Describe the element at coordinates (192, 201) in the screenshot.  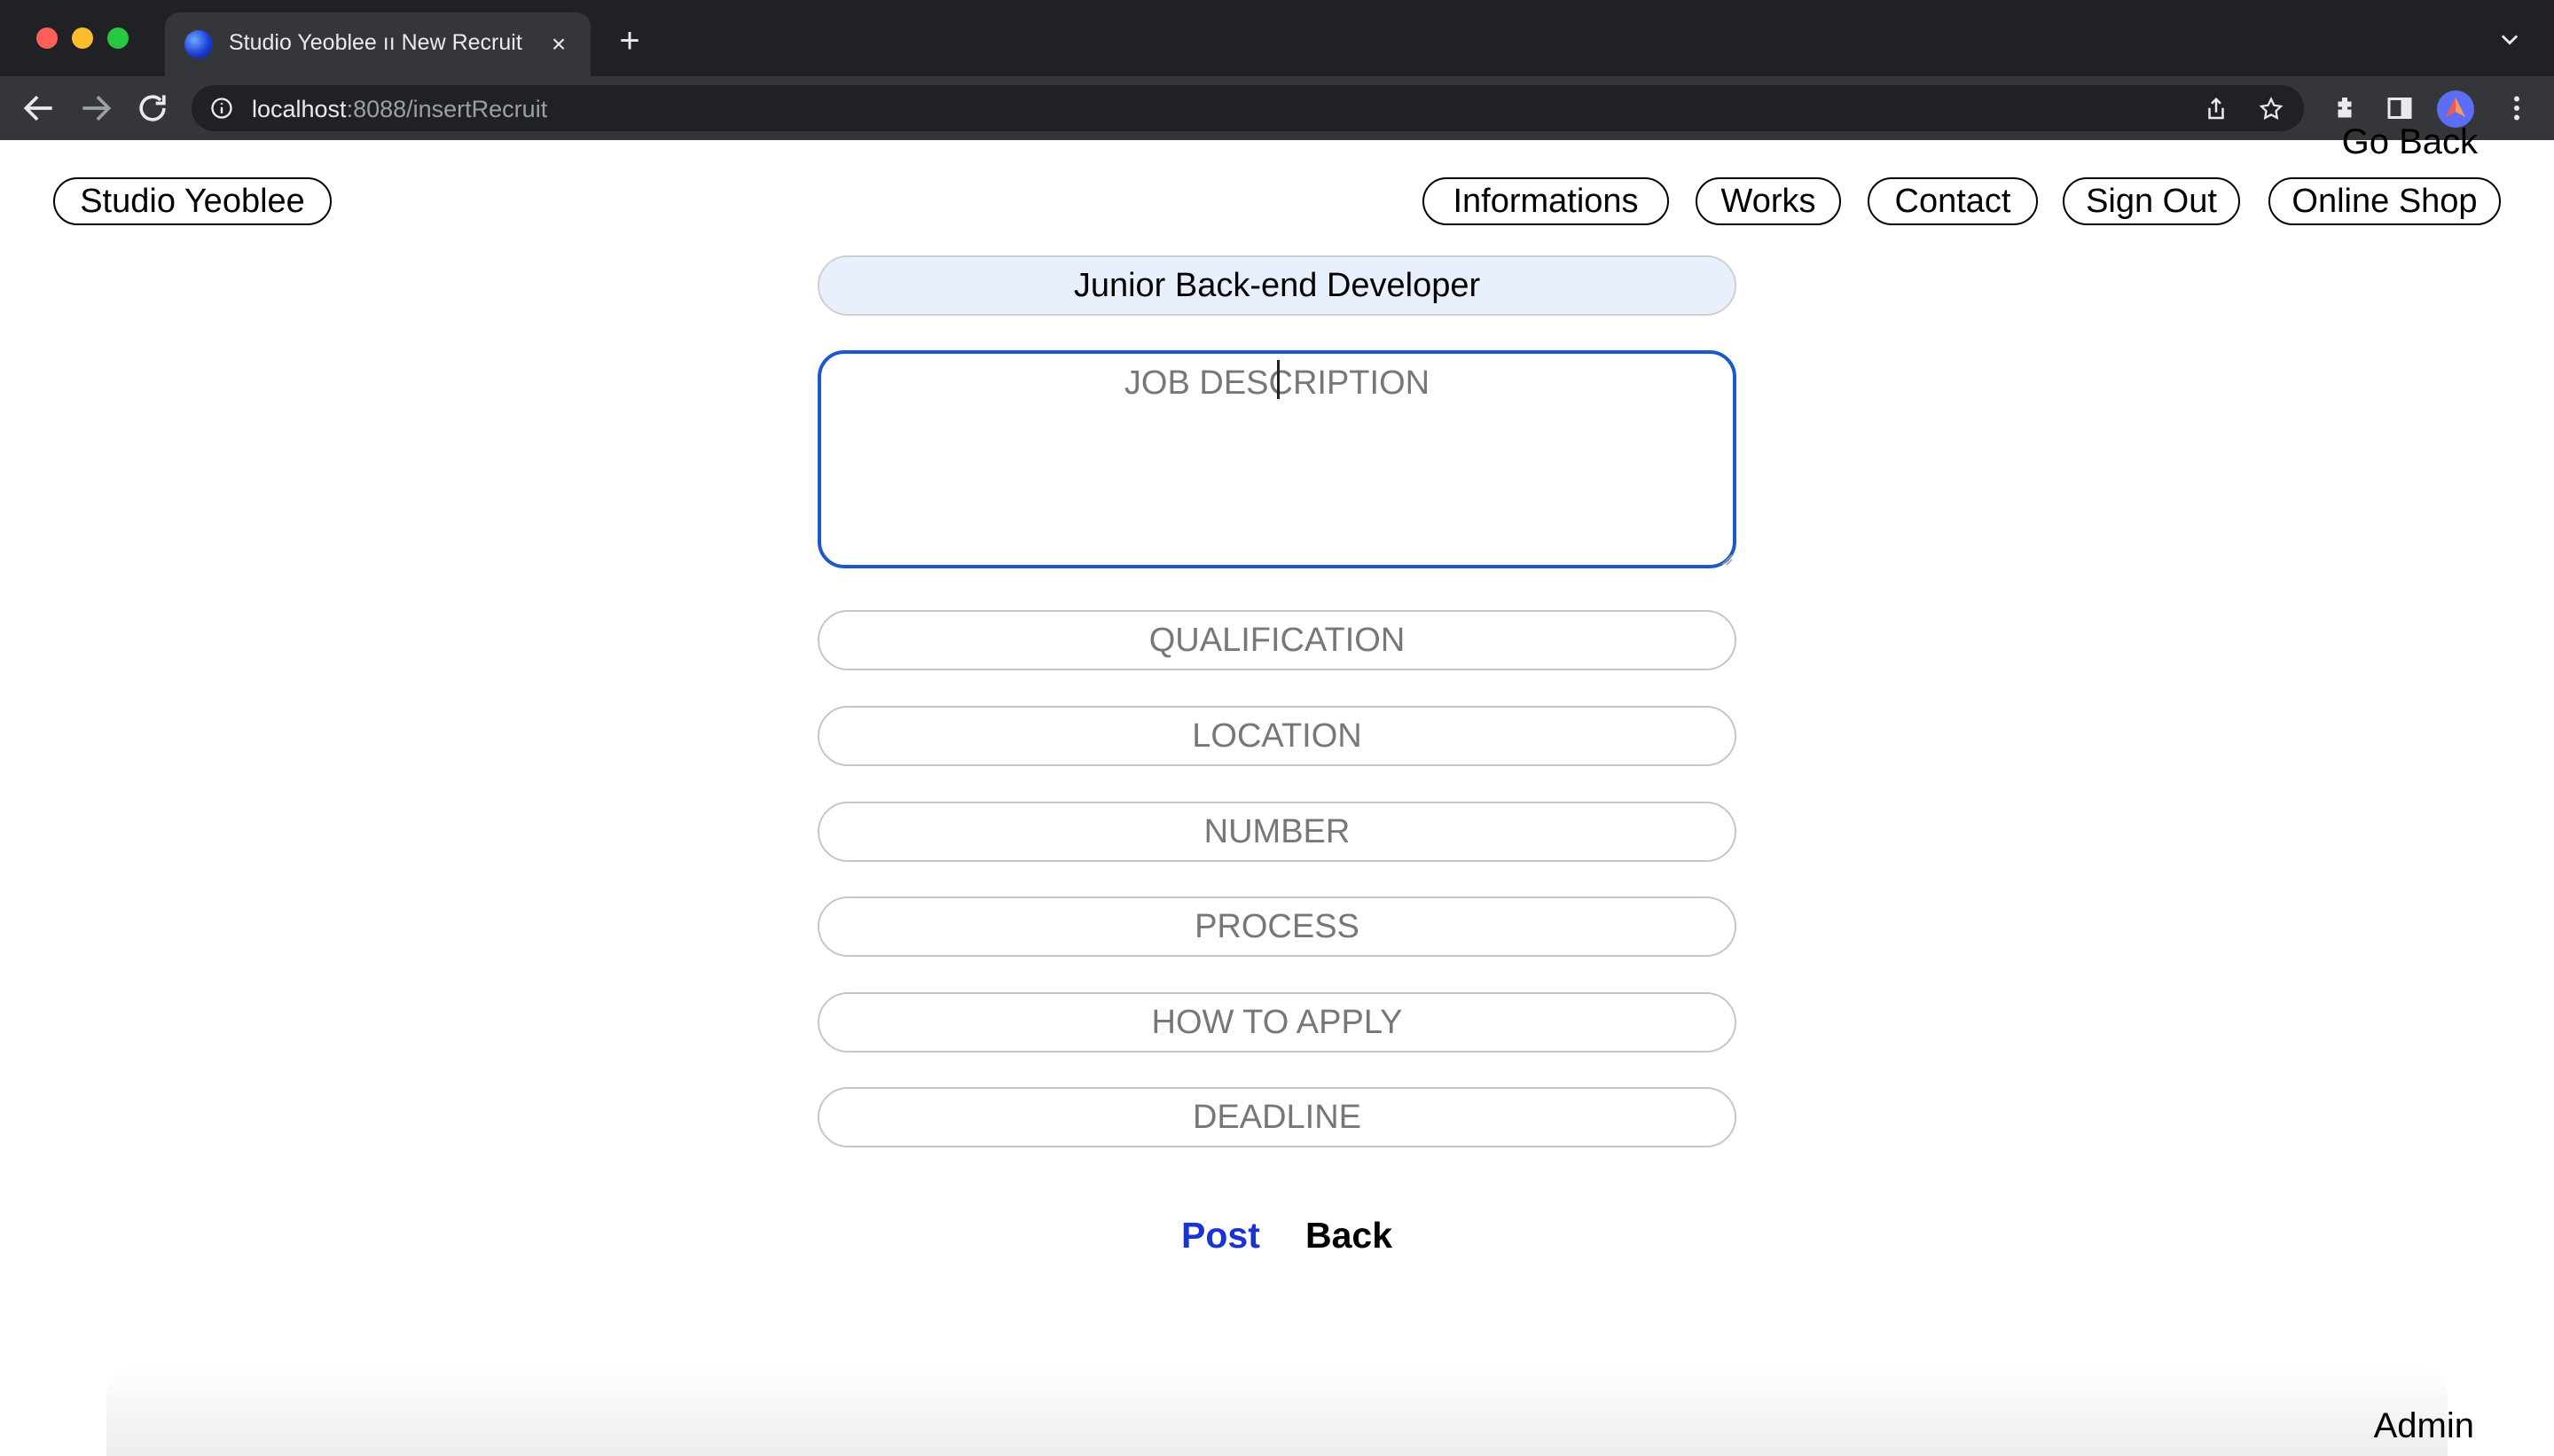
I see `brand-logo-button: Studio Yeoblee` at that location.